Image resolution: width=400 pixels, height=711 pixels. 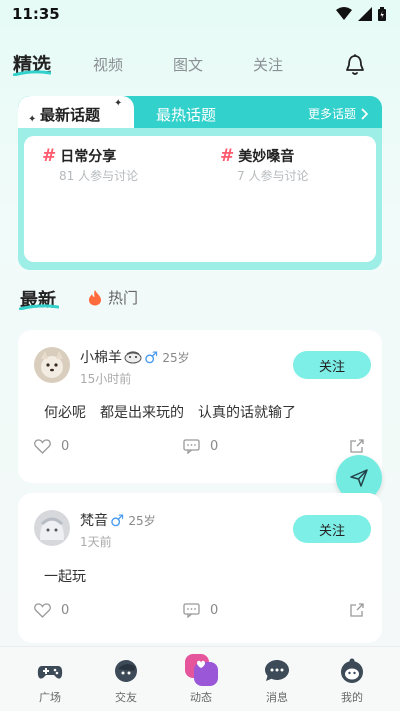 I want to click on username-text: 梵音, so click(x=94, y=521).